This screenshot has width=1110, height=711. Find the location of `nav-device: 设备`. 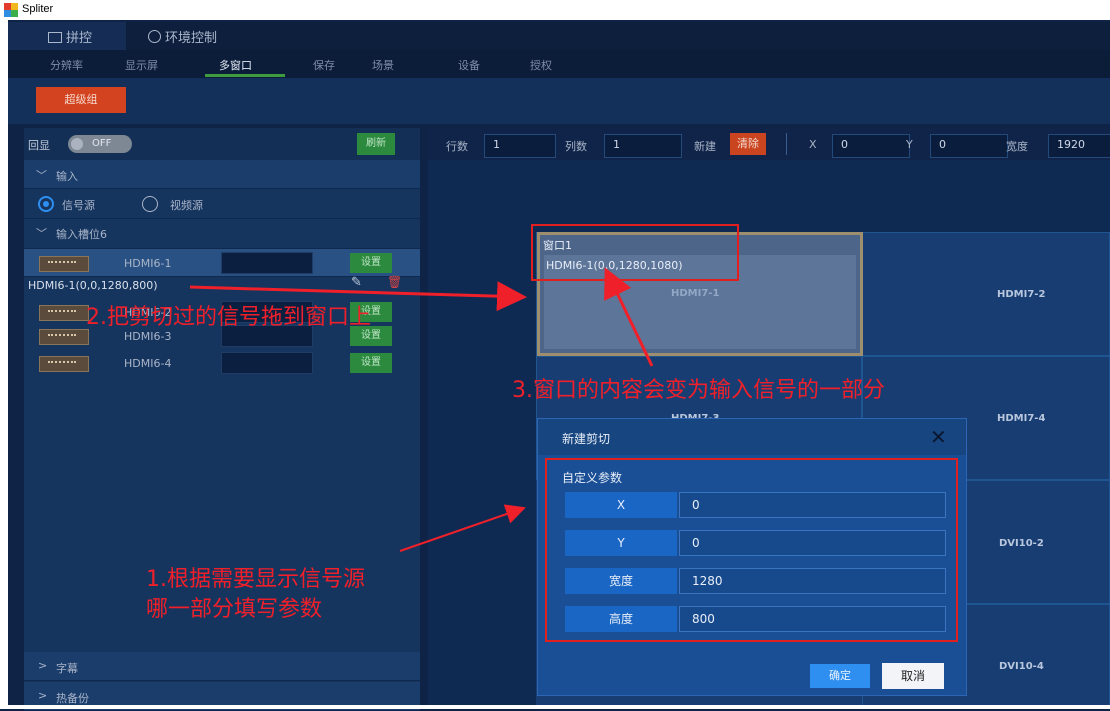

nav-device: 设备 is located at coordinates (469, 65).